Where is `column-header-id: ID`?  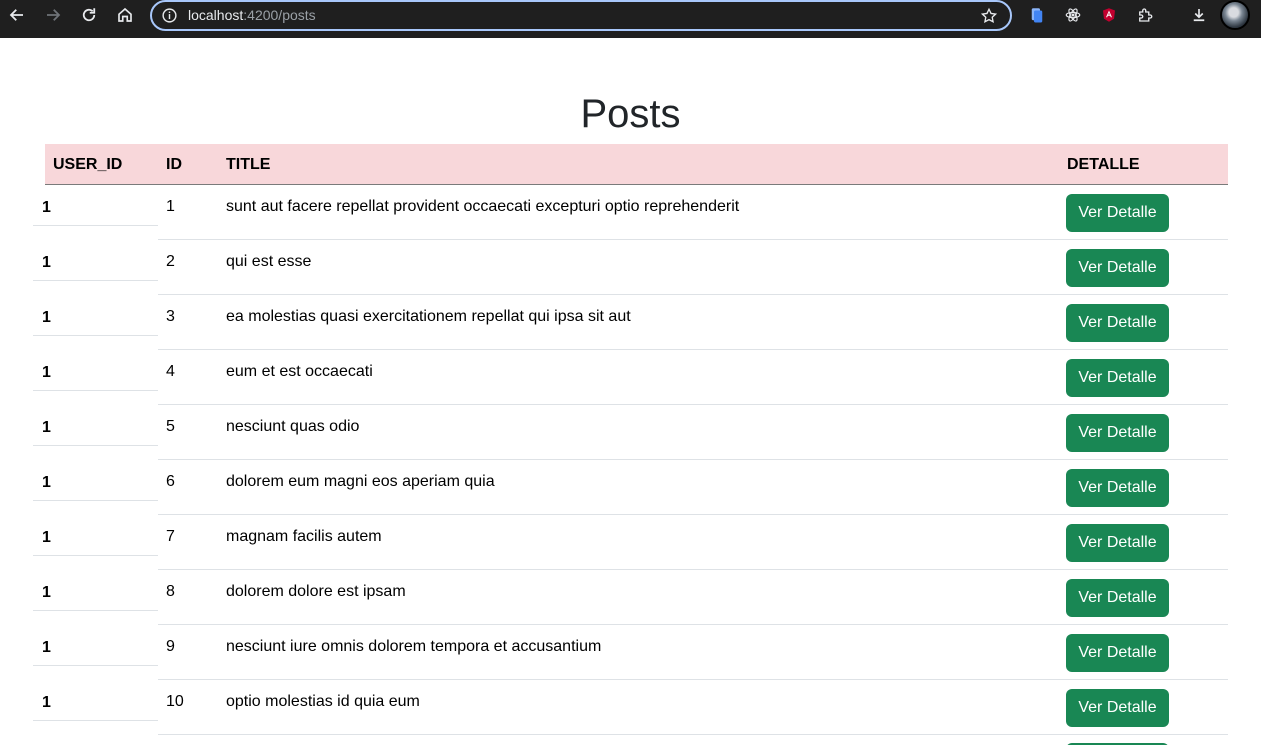 column-header-id: ID is located at coordinates (174, 164).